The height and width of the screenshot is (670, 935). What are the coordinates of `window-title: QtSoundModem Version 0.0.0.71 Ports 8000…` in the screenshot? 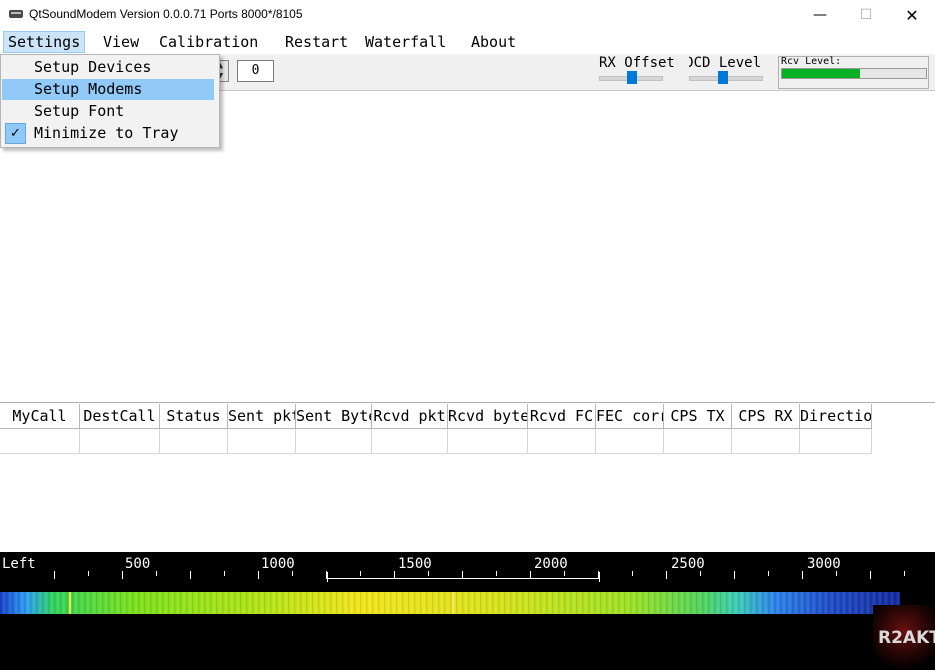 It's located at (166, 14).